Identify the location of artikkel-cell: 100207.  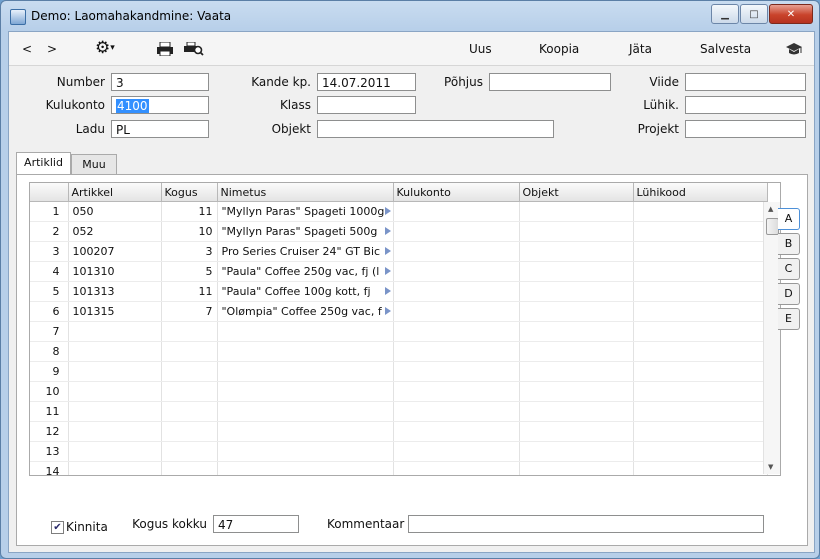
(115, 251).